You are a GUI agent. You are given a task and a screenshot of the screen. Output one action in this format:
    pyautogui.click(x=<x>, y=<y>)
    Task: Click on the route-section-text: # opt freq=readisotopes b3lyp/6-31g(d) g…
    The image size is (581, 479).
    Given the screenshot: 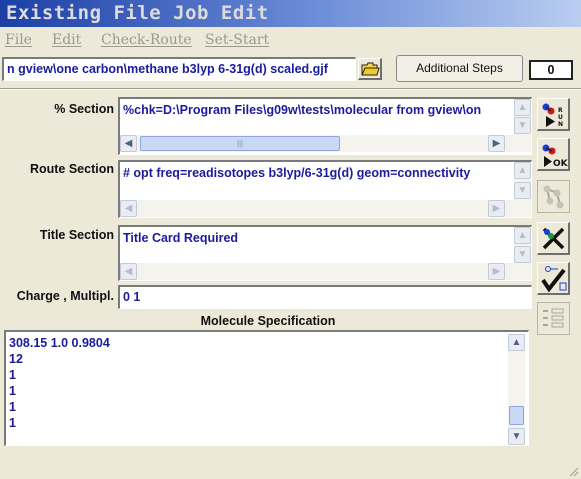 What is the action you would take?
    pyautogui.click(x=297, y=173)
    